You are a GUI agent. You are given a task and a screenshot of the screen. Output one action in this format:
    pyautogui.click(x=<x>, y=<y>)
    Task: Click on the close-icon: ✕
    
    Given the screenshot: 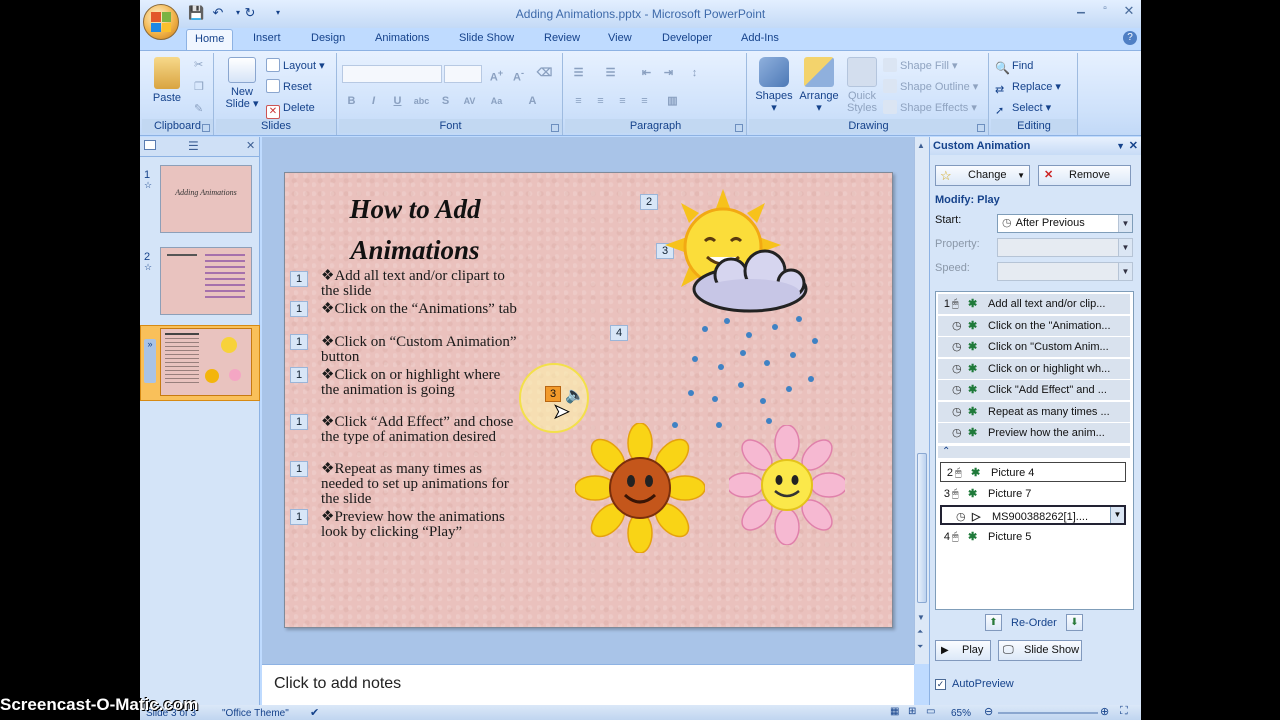 What is the action you would take?
    pyautogui.click(x=1129, y=10)
    